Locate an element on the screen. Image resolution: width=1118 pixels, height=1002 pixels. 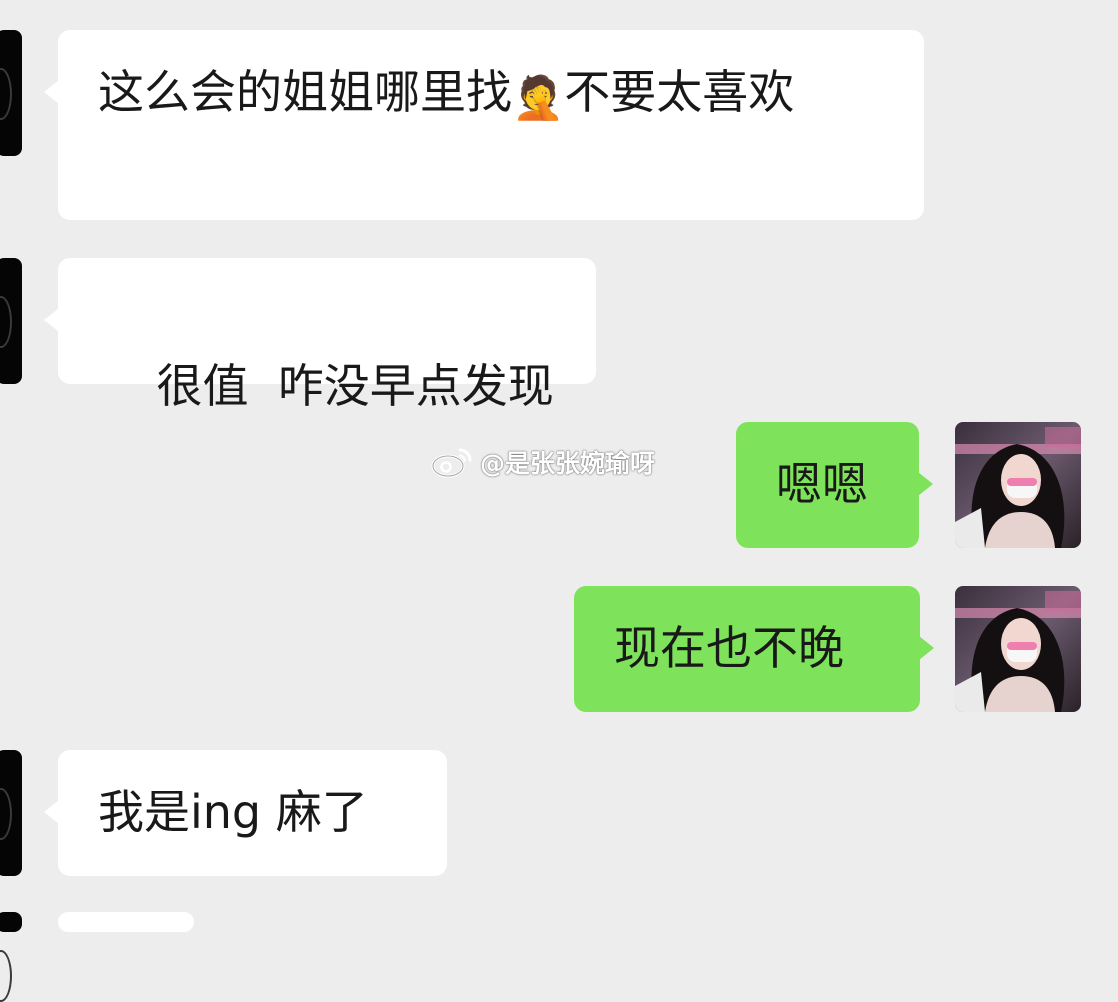
message-text: 现在也不晚 is located at coordinates (729, 648).